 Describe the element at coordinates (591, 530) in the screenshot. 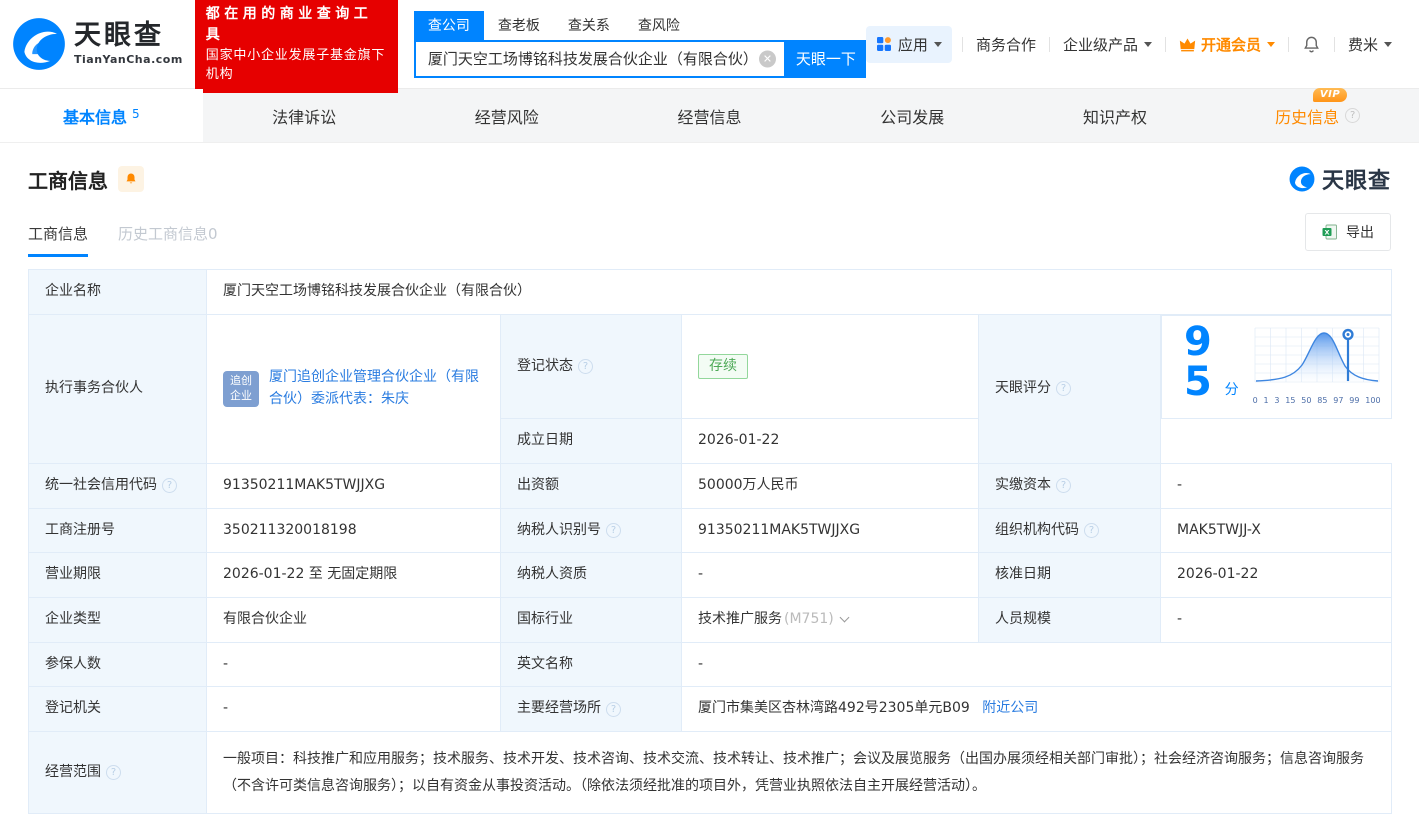

I see `taxpayer-id-label: 纳税人识别号 ?` at that location.